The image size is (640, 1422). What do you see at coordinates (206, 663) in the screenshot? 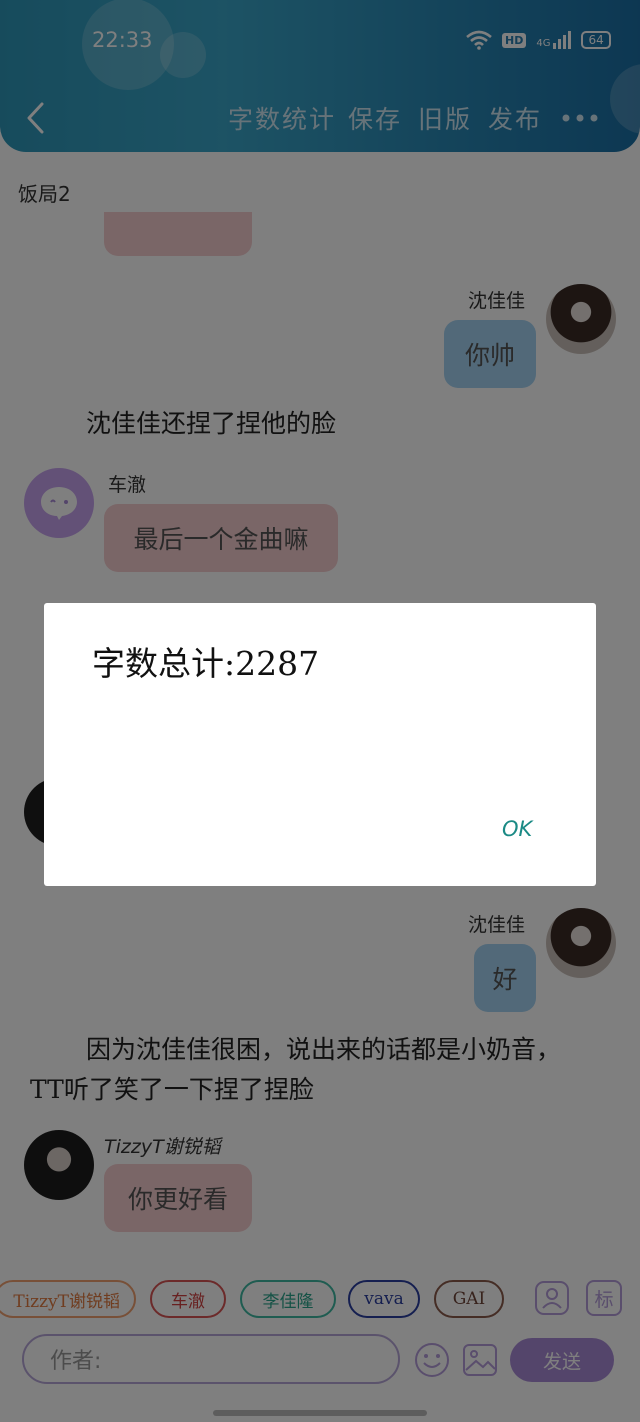
I see `dialog-message: 字数总计:2287` at bounding box center [206, 663].